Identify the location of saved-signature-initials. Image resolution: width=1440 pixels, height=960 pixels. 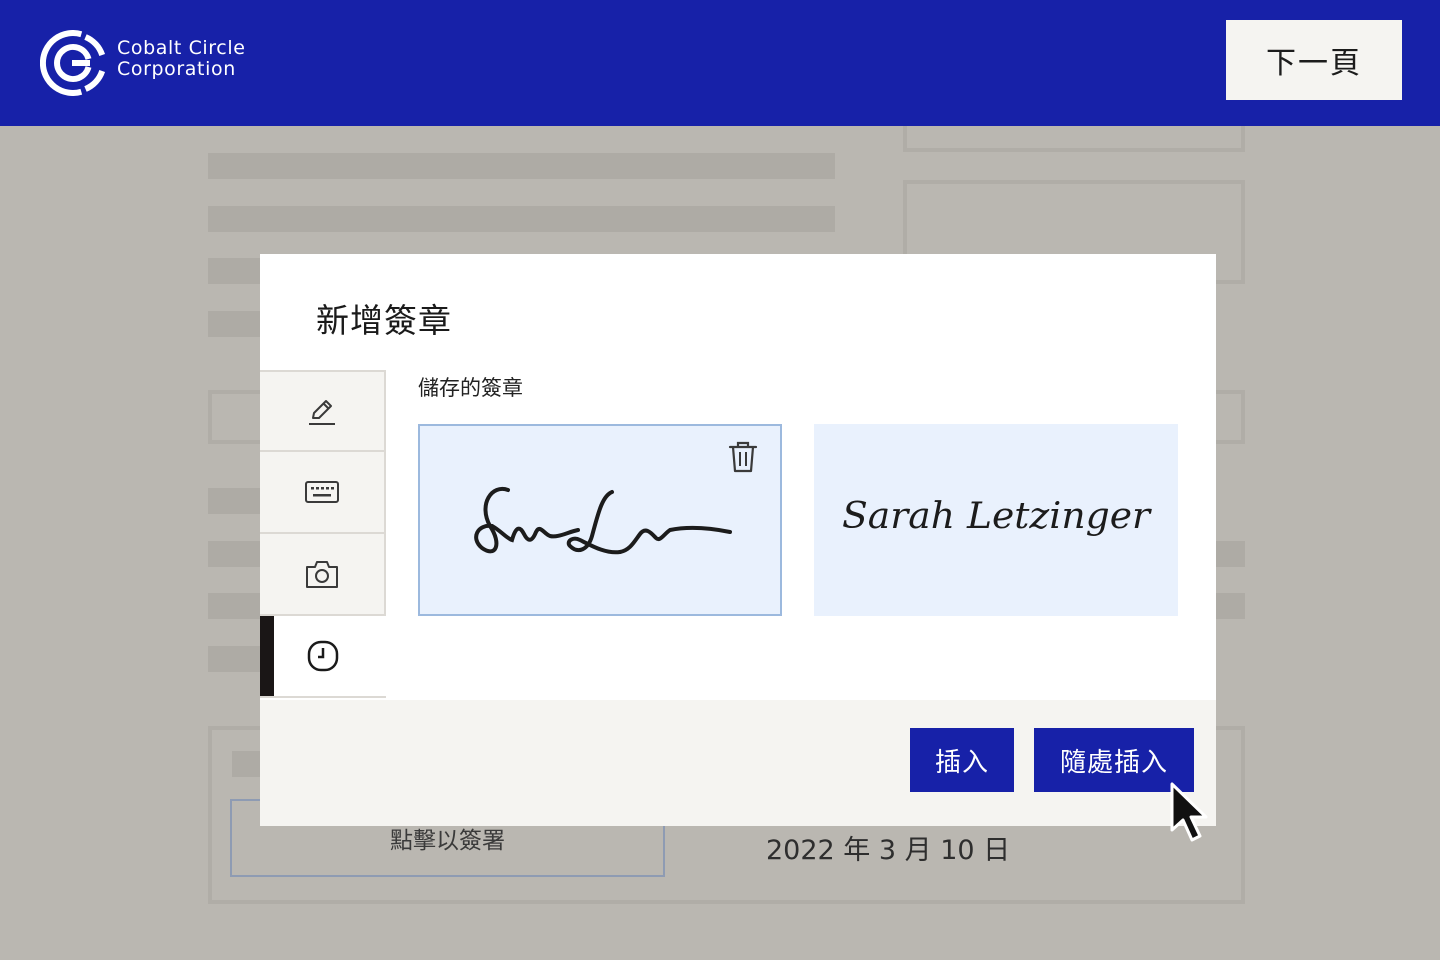
(600, 520).